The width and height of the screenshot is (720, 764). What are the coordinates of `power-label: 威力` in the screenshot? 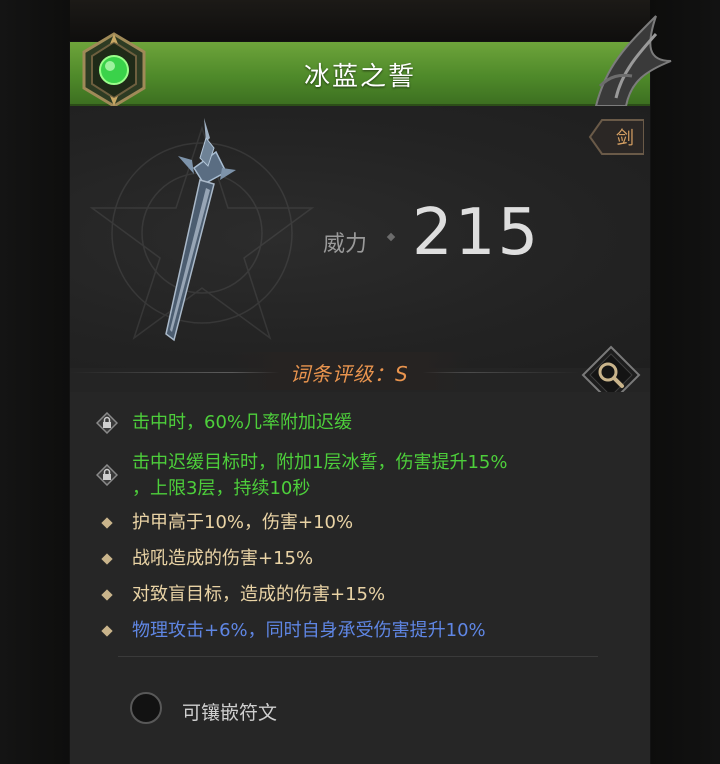 It's located at (345, 244).